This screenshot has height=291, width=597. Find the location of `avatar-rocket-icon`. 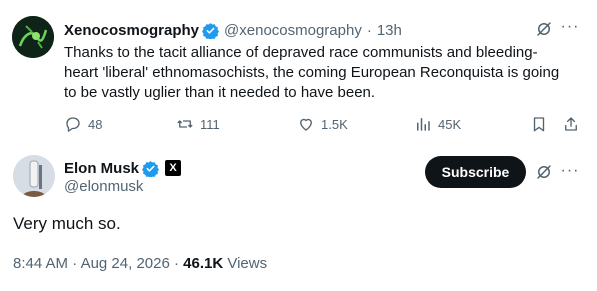

avatar-rocket-icon is located at coordinates (34, 176).